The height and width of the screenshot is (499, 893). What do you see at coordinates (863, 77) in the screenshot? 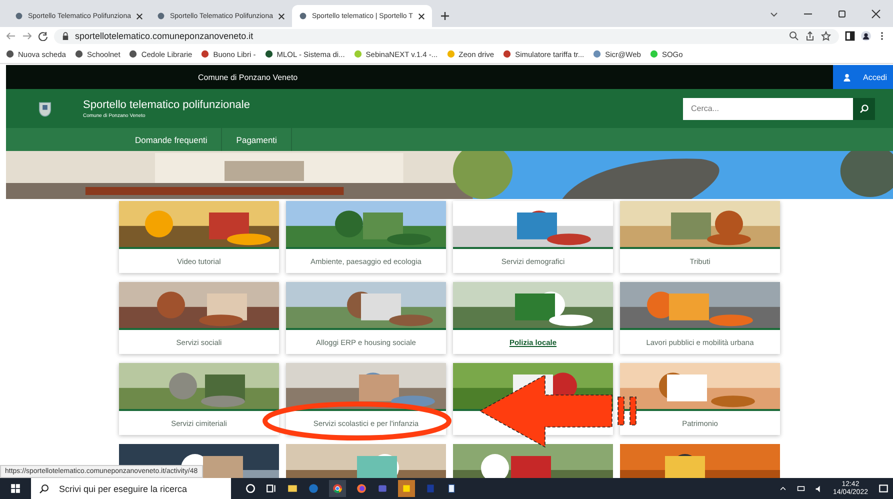
I see `login-button: Accedi` at bounding box center [863, 77].